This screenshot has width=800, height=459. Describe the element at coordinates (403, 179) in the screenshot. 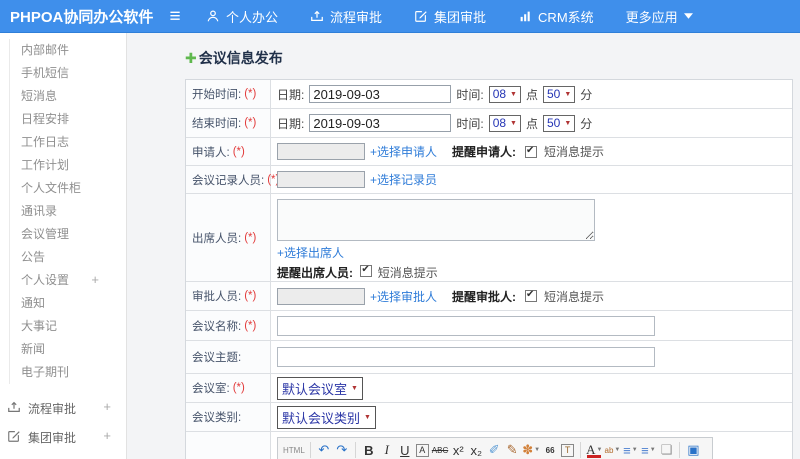

I see `select-recorder-link: +选择记录员` at that location.